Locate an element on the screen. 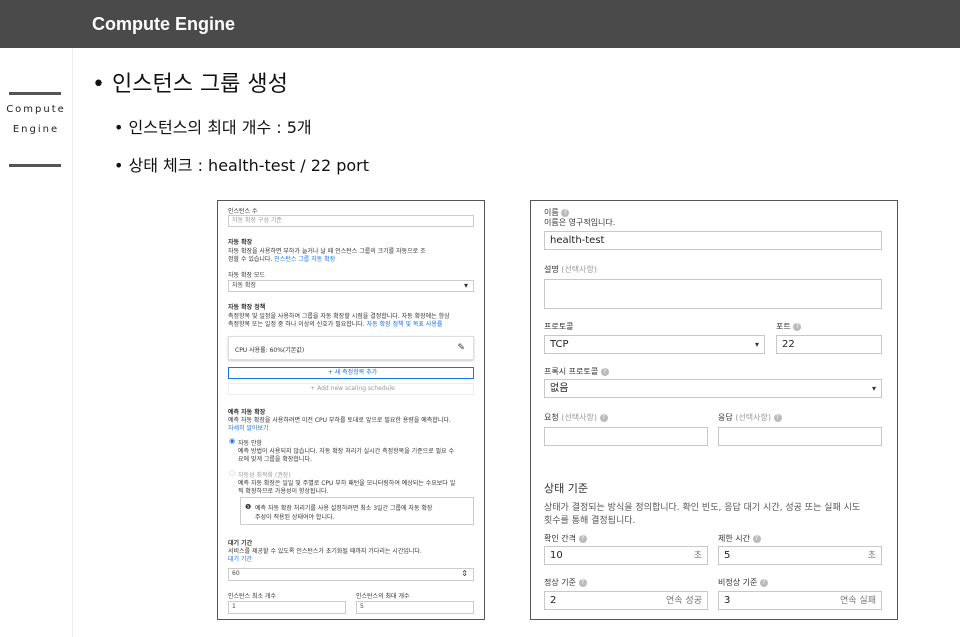 The height and width of the screenshot is (637, 960). unhealthy-suffix: 연속 실패 is located at coordinates (858, 601).